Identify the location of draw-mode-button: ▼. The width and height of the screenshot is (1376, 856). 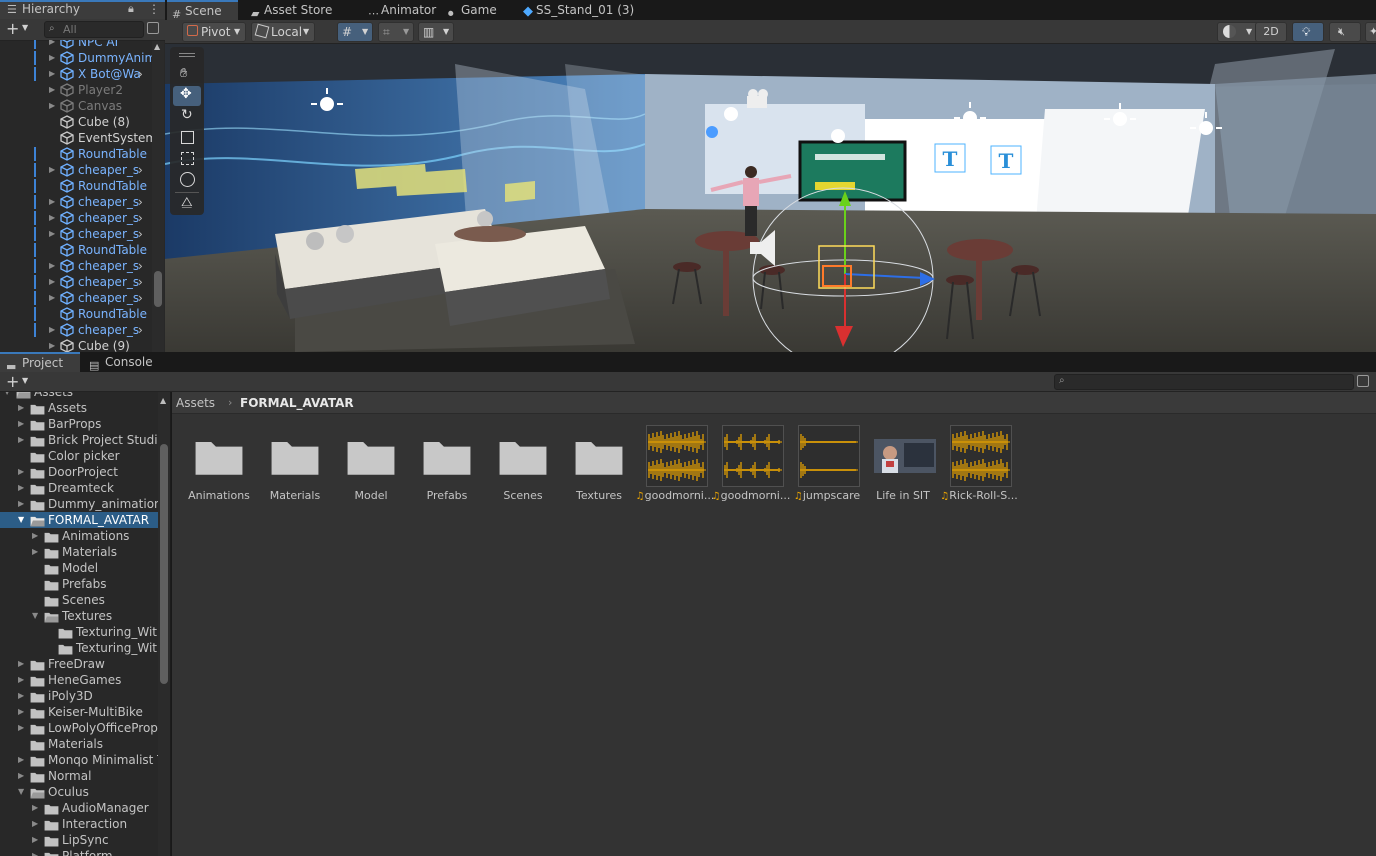
(1238, 32).